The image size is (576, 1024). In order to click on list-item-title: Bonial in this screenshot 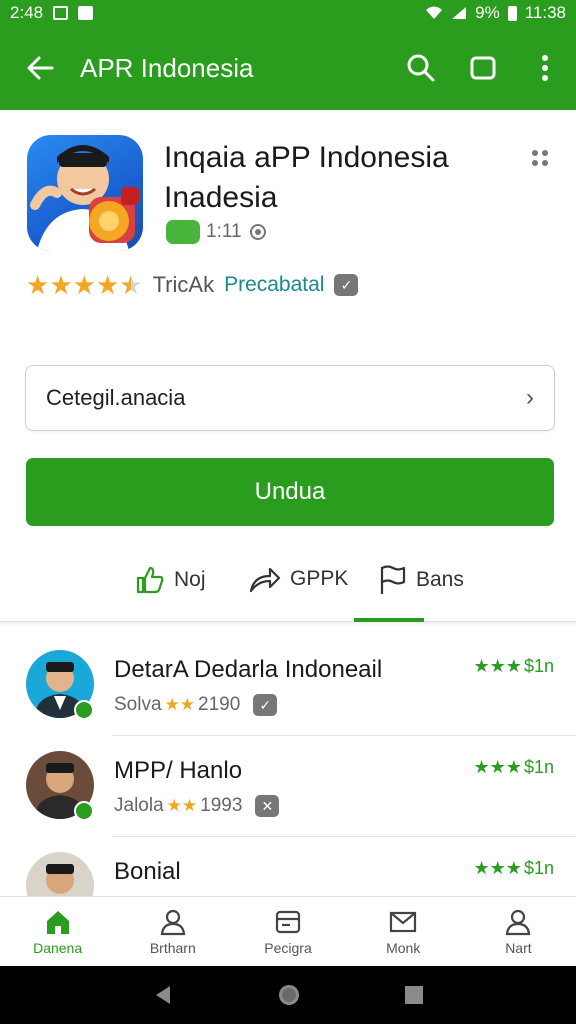, I will do `click(147, 871)`.